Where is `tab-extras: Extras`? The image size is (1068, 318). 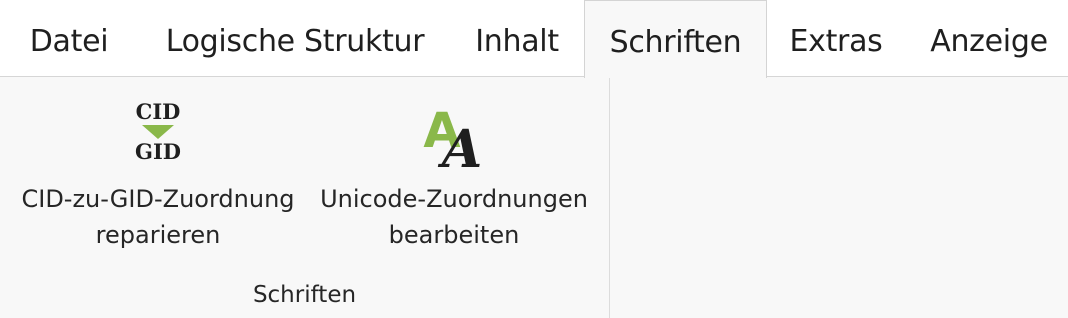 tab-extras: Extras is located at coordinates (836, 38).